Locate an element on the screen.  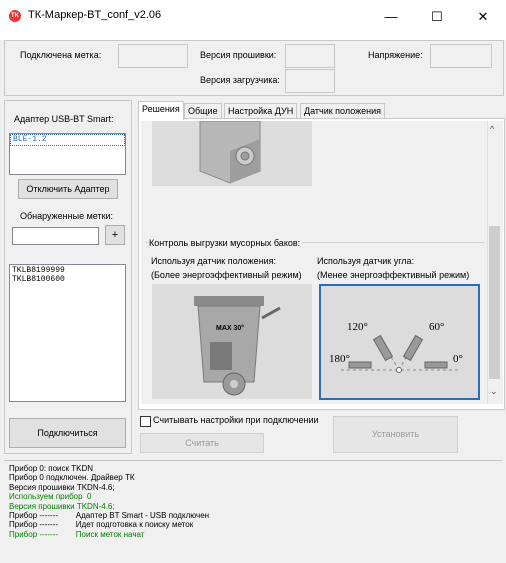
angle-sensor-option: Используя датчик угла: is located at coordinates (366, 261).